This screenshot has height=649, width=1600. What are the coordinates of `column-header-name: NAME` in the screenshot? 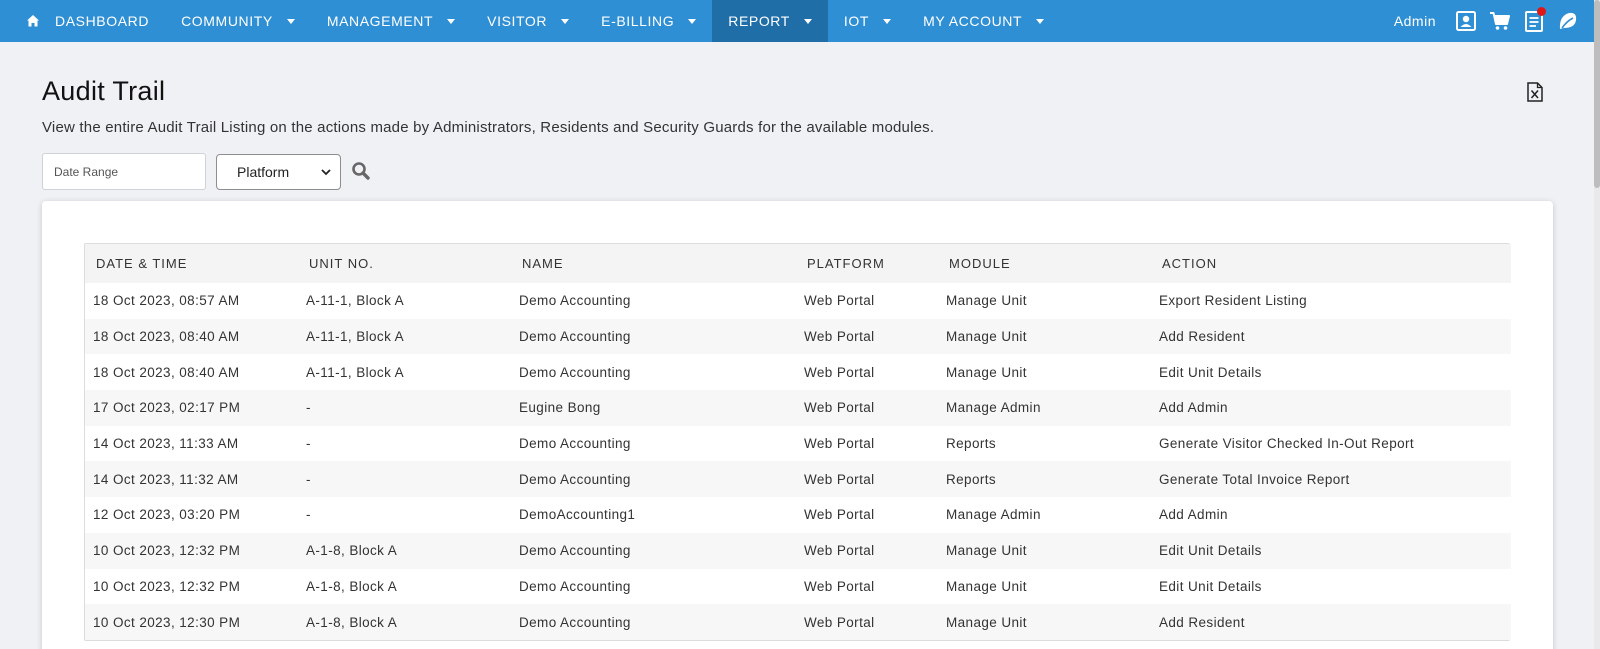 It's located at (653, 263).